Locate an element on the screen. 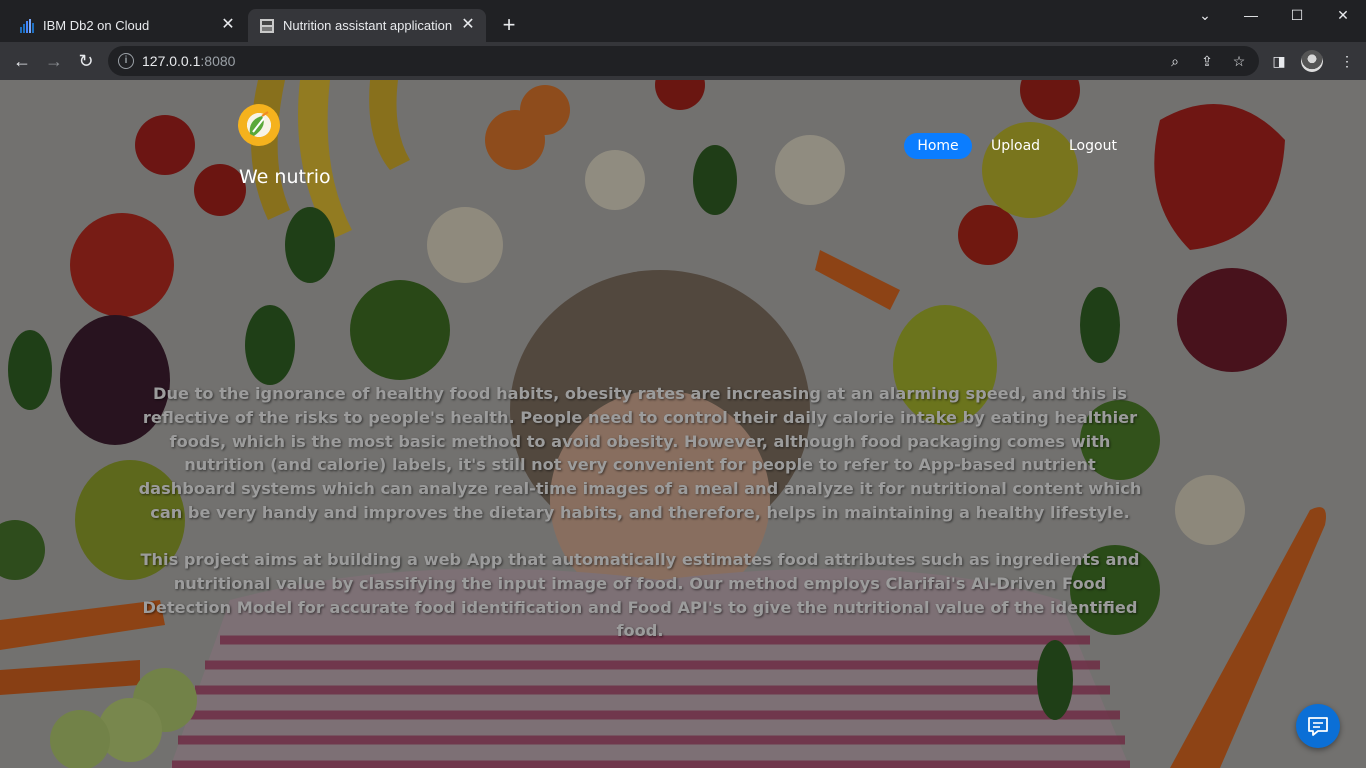 The image size is (1366, 768). tab-ibm-db2: IBM Db2 on Cloud ✕ is located at coordinates (127, 25).